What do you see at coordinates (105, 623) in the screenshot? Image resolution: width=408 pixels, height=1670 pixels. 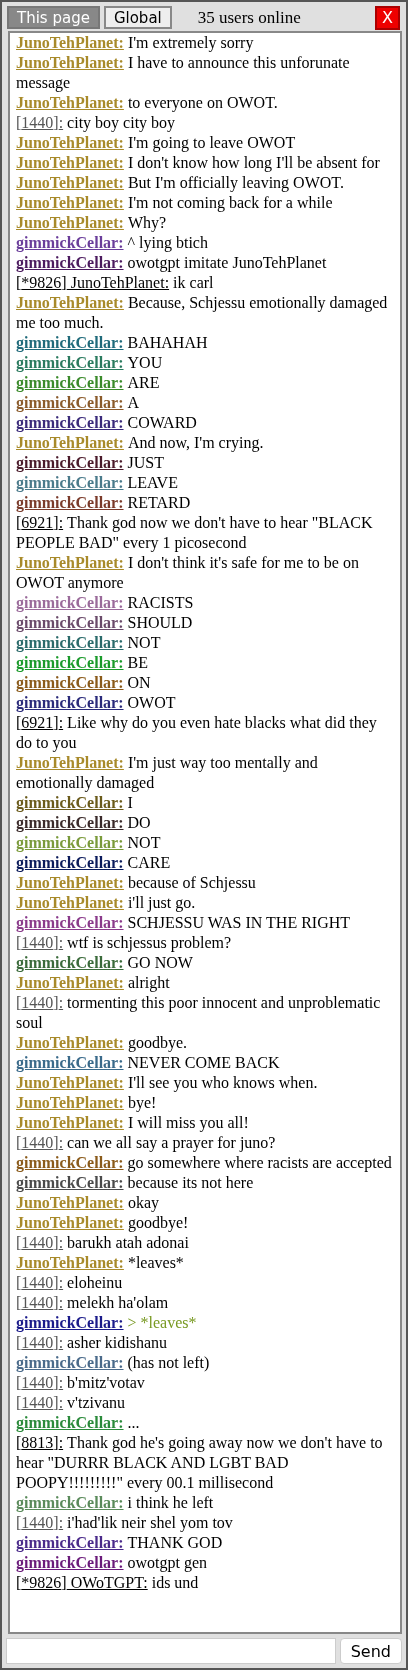 I see `chat-message: gimmickCellar: SHOULD` at bounding box center [105, 623].